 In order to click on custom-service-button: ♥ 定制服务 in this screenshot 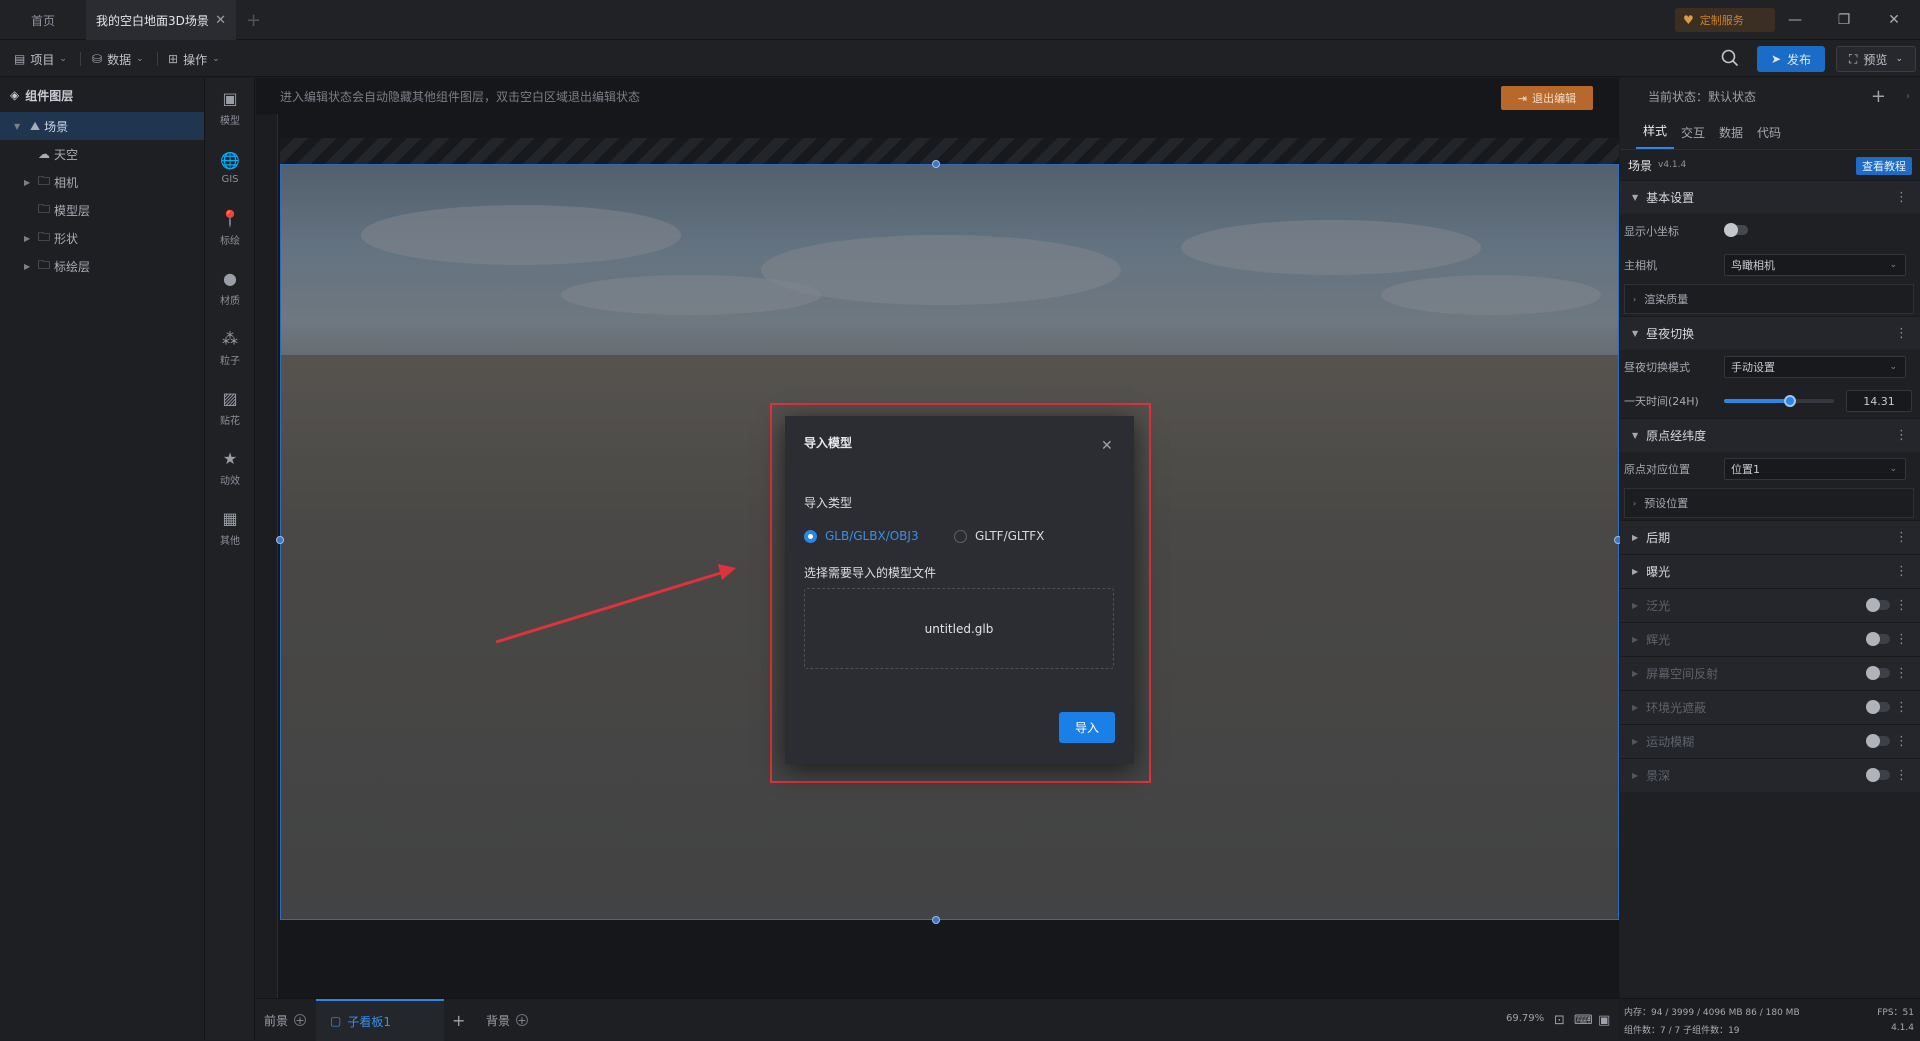, I will do `click(1725, 20)`.